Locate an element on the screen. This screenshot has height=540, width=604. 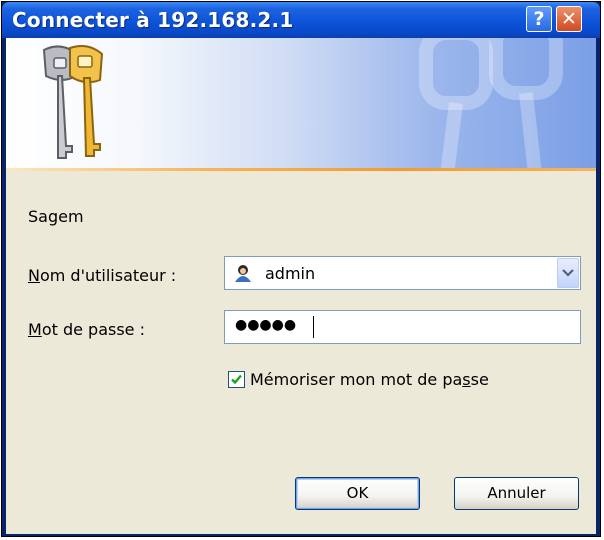
help-button: ? is located at coordinates (539, 19).